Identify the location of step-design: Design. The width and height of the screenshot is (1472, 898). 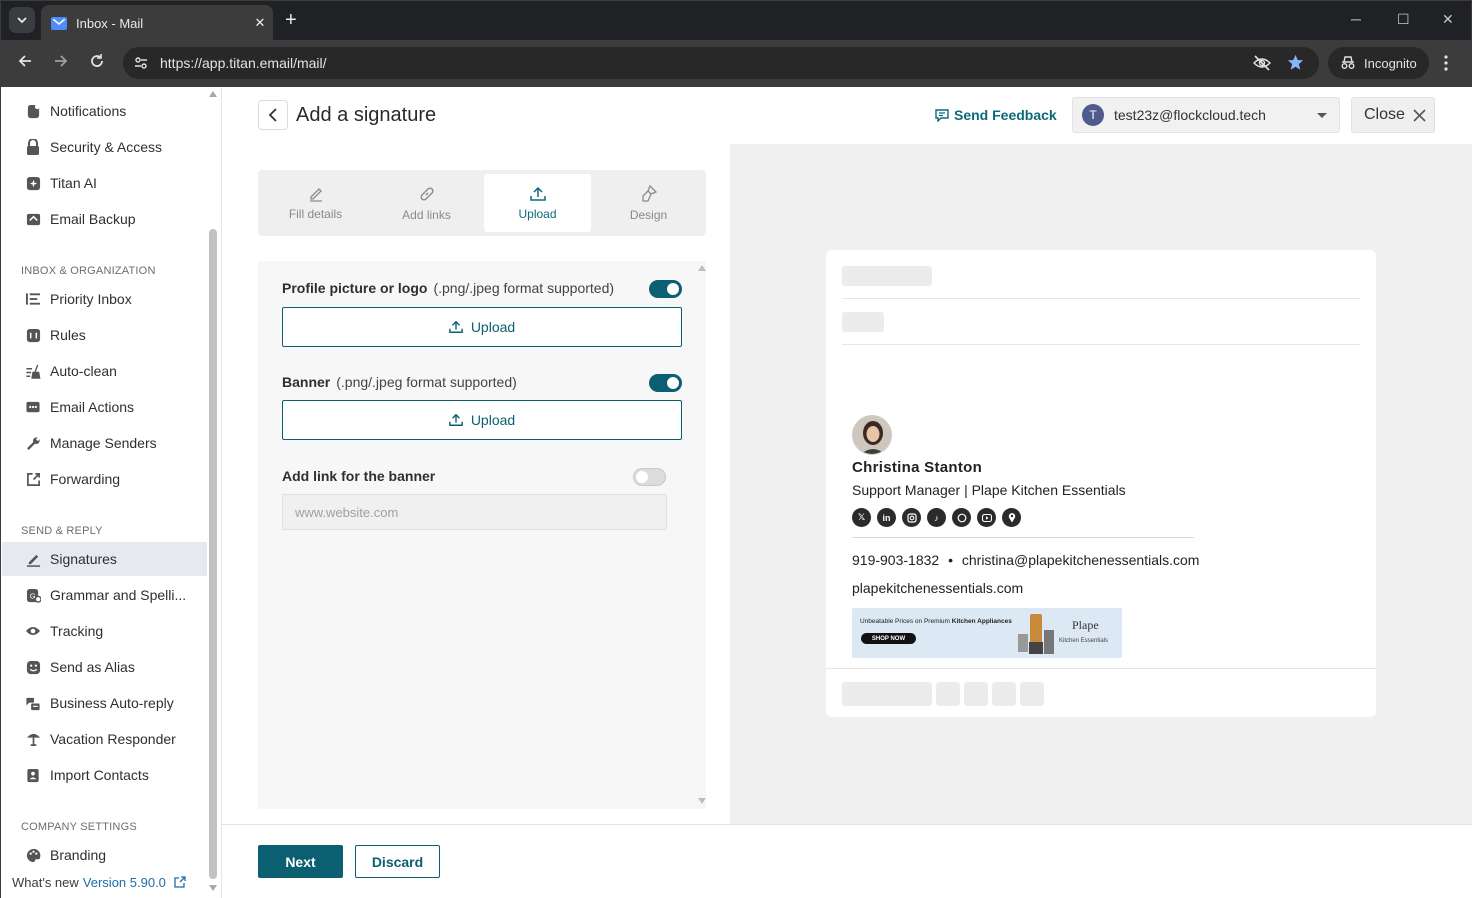
(648, 203).